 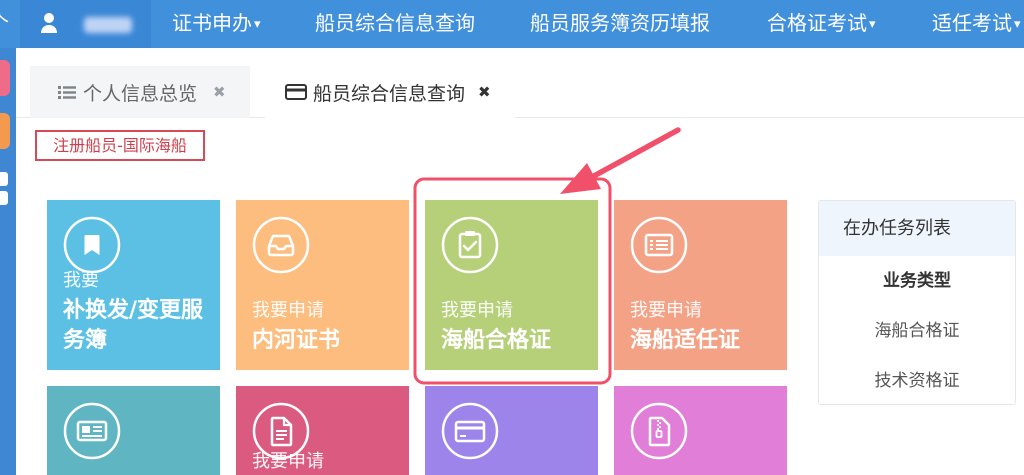 What do you see at coordinates (322, 430) in the screenshot?
I see `tile-6: 我要申请` at bounding box center [322, 430].